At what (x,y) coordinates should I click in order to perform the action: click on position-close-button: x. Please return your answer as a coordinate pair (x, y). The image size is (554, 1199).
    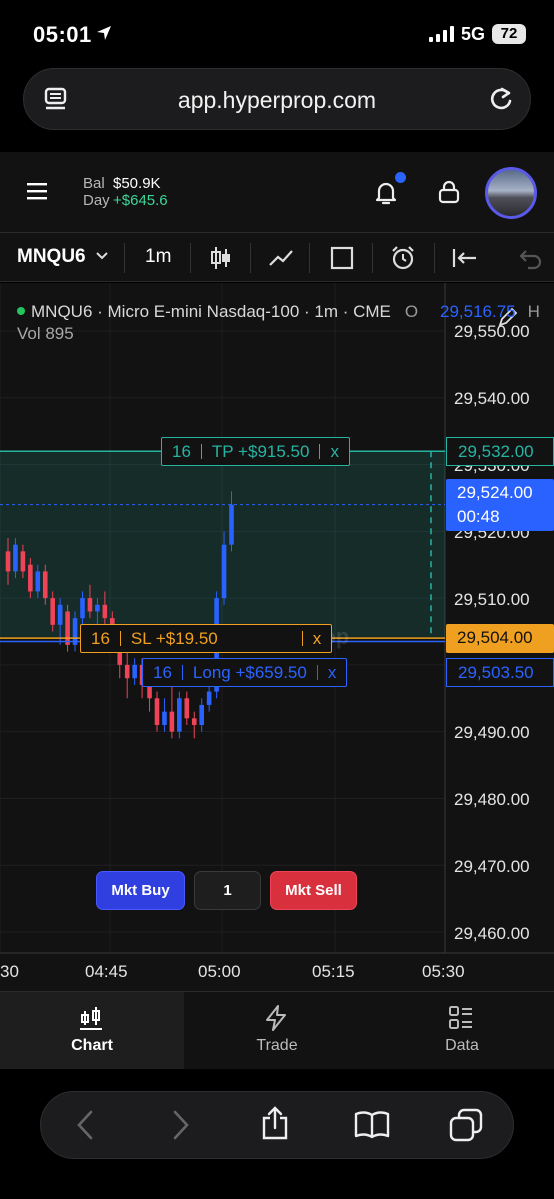
    Looking at the image, I should click on (332, 672).